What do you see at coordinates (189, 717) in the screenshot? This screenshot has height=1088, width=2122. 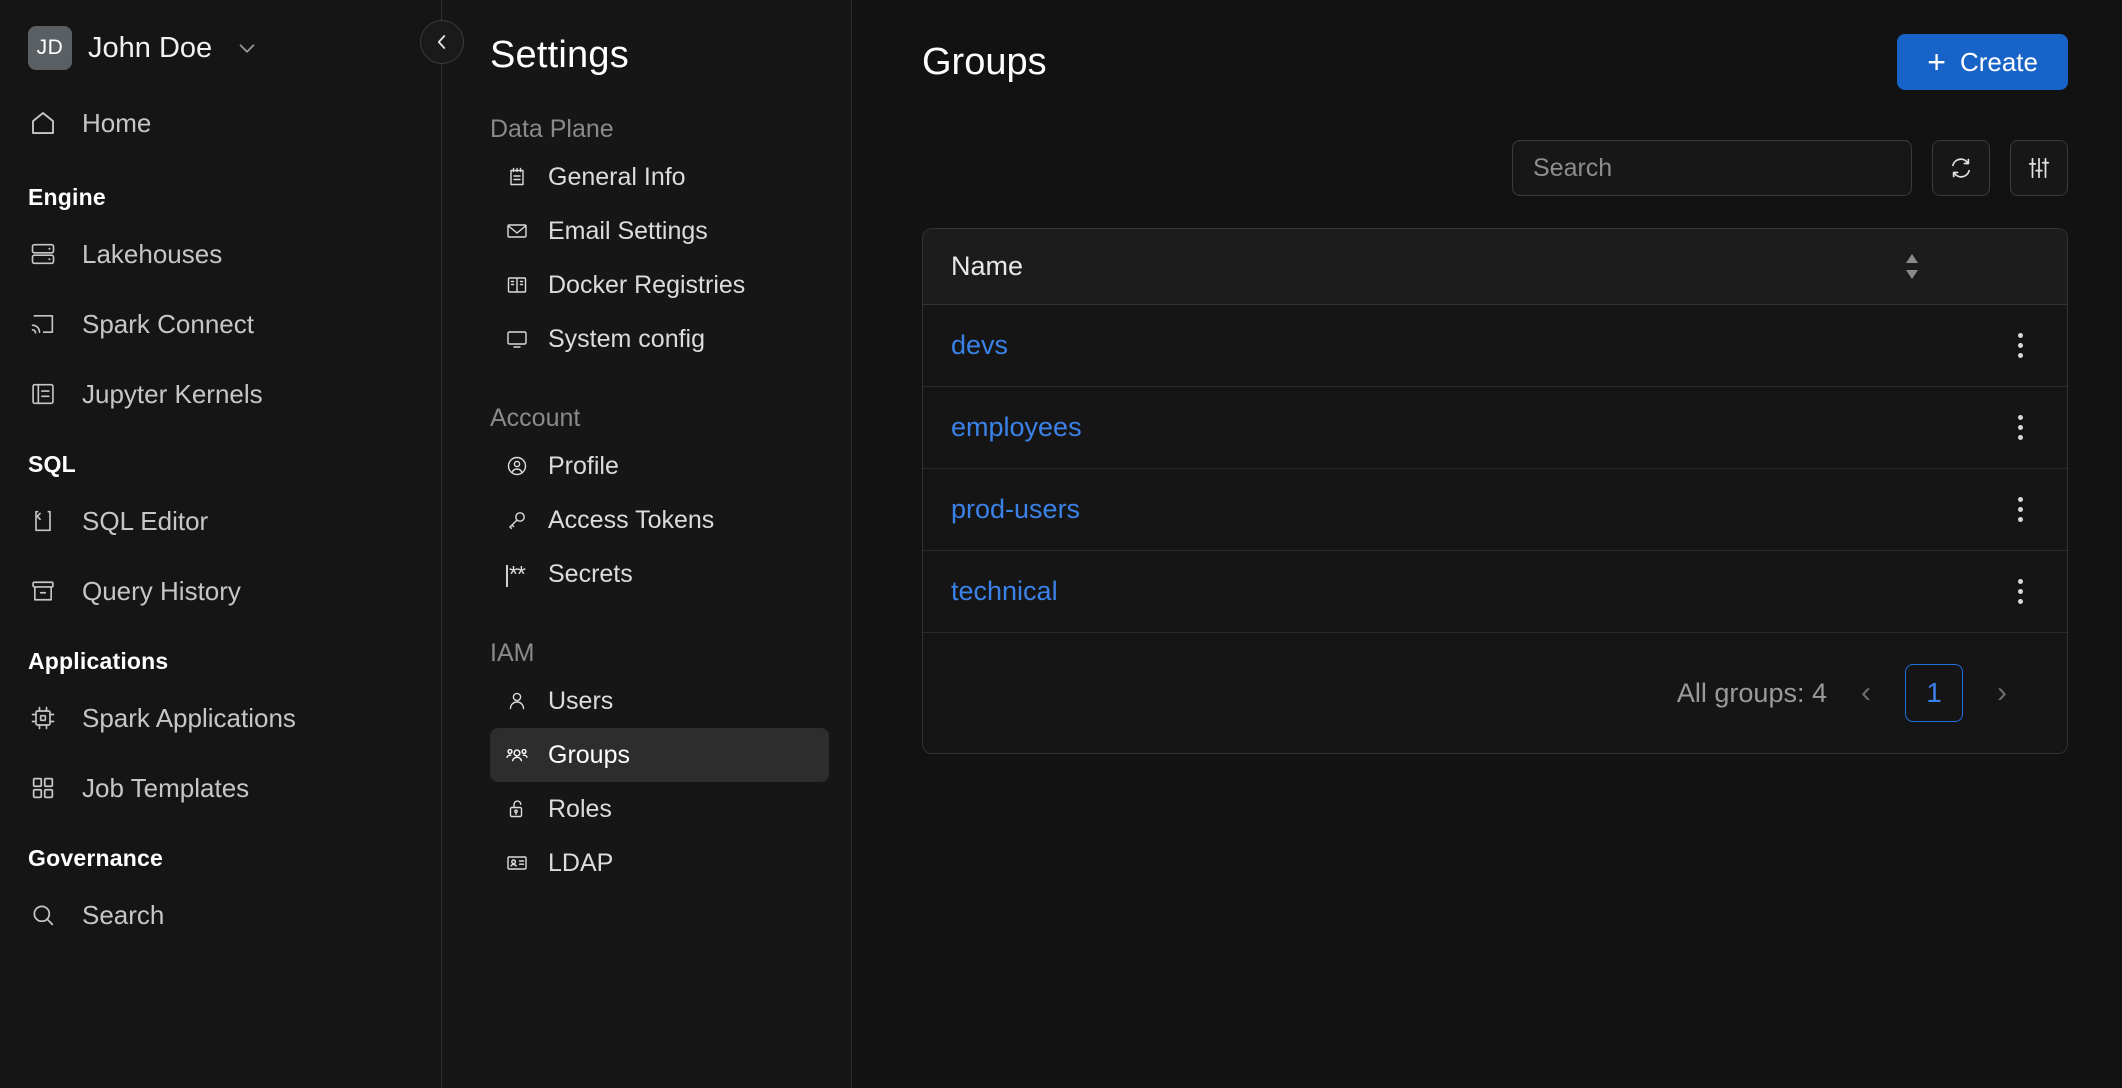 I see `sidebar-item-label: Spark Applications` at bounding box center [189, 717].